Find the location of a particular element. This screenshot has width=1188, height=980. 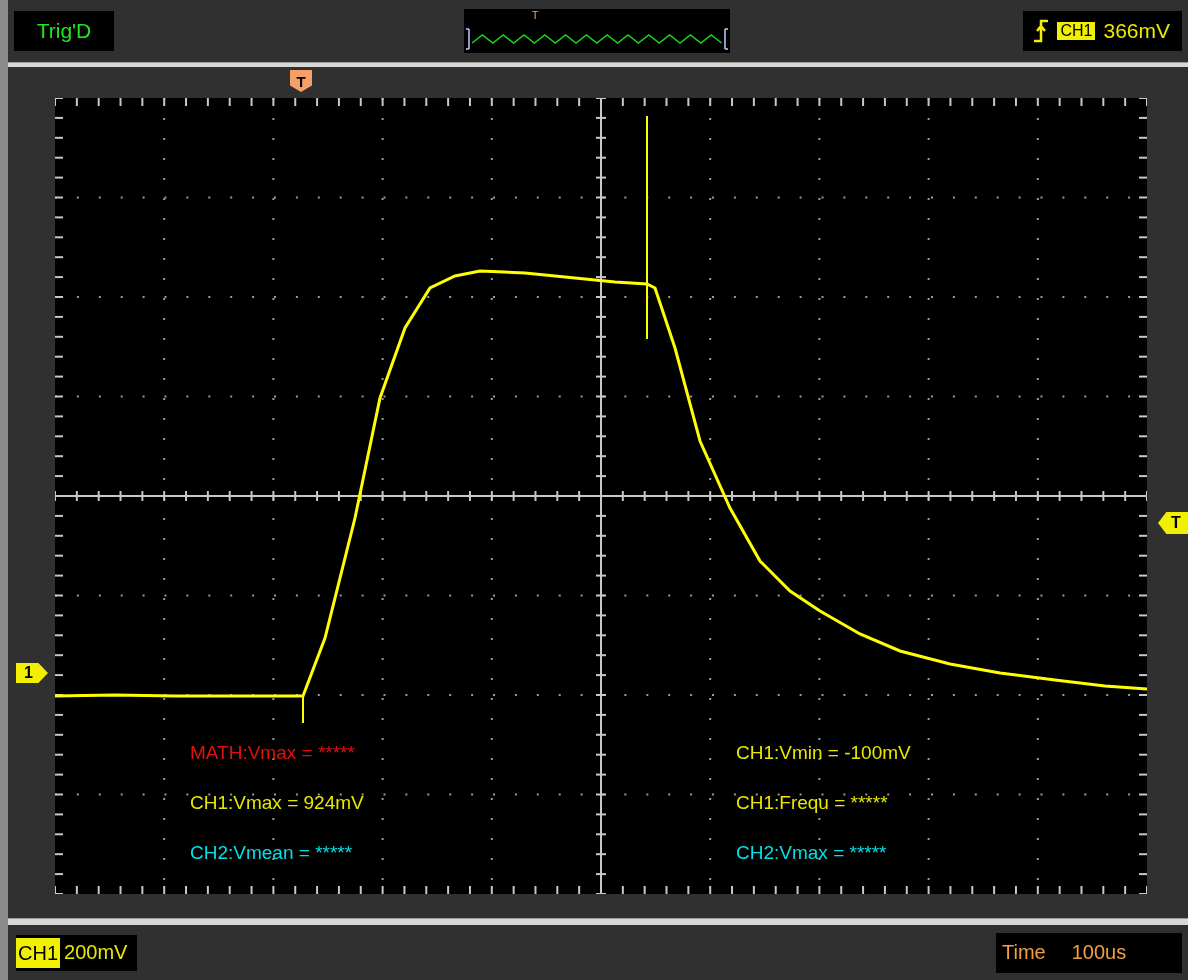

measurement-readout: MATH:Vmax = ***** is located at coordinates (273, 753).